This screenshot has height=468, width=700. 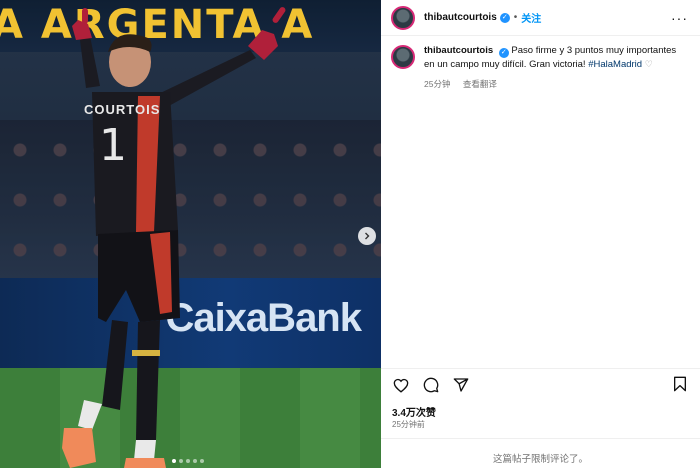 I want to click on avatar, so click(x=403, y=17).